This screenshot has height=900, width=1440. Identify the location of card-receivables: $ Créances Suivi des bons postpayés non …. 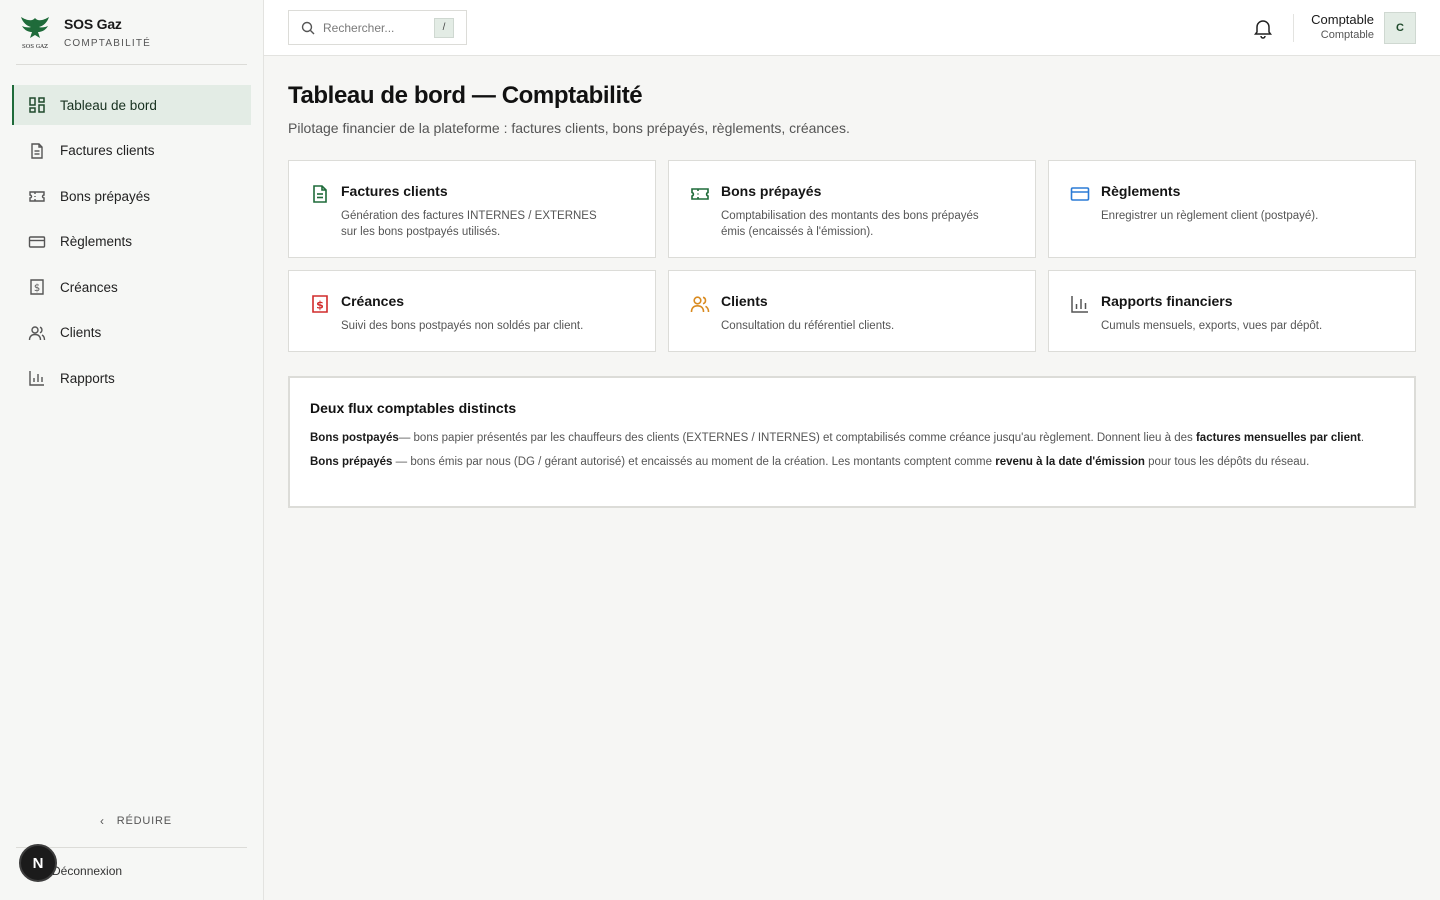
(472, 311).